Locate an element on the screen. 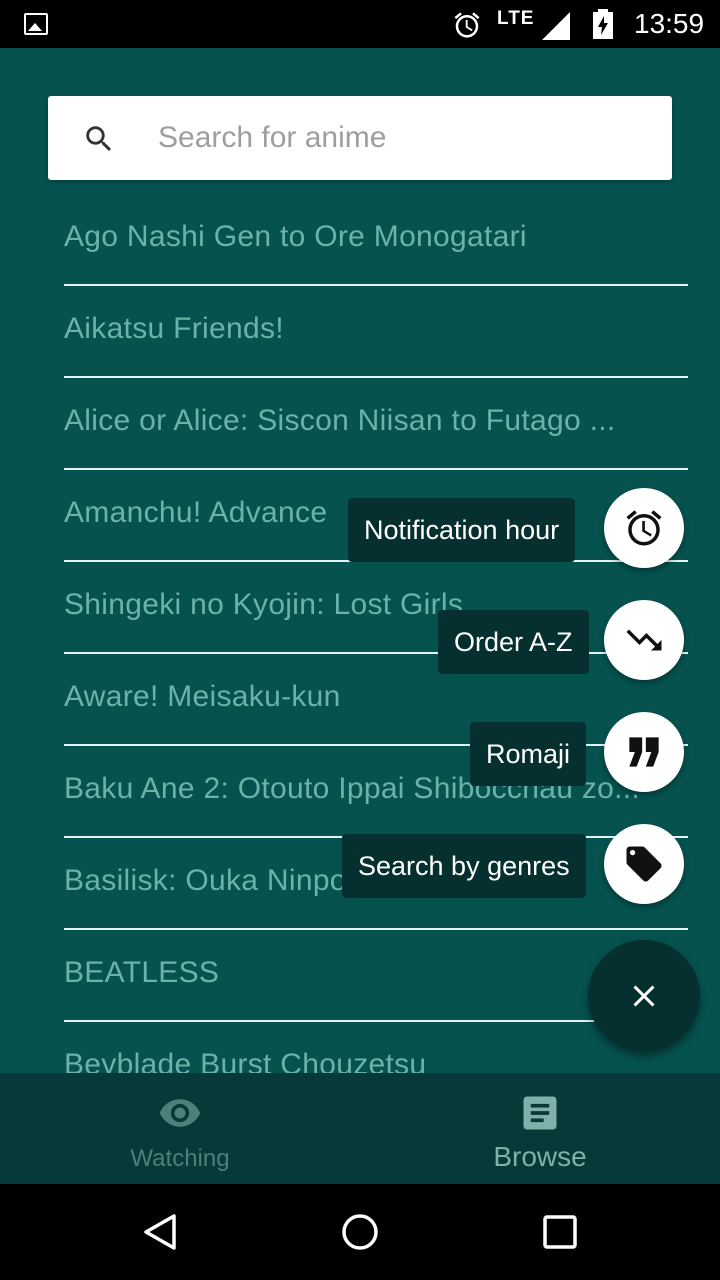  romaji-button is located at coordinates (644, 752).